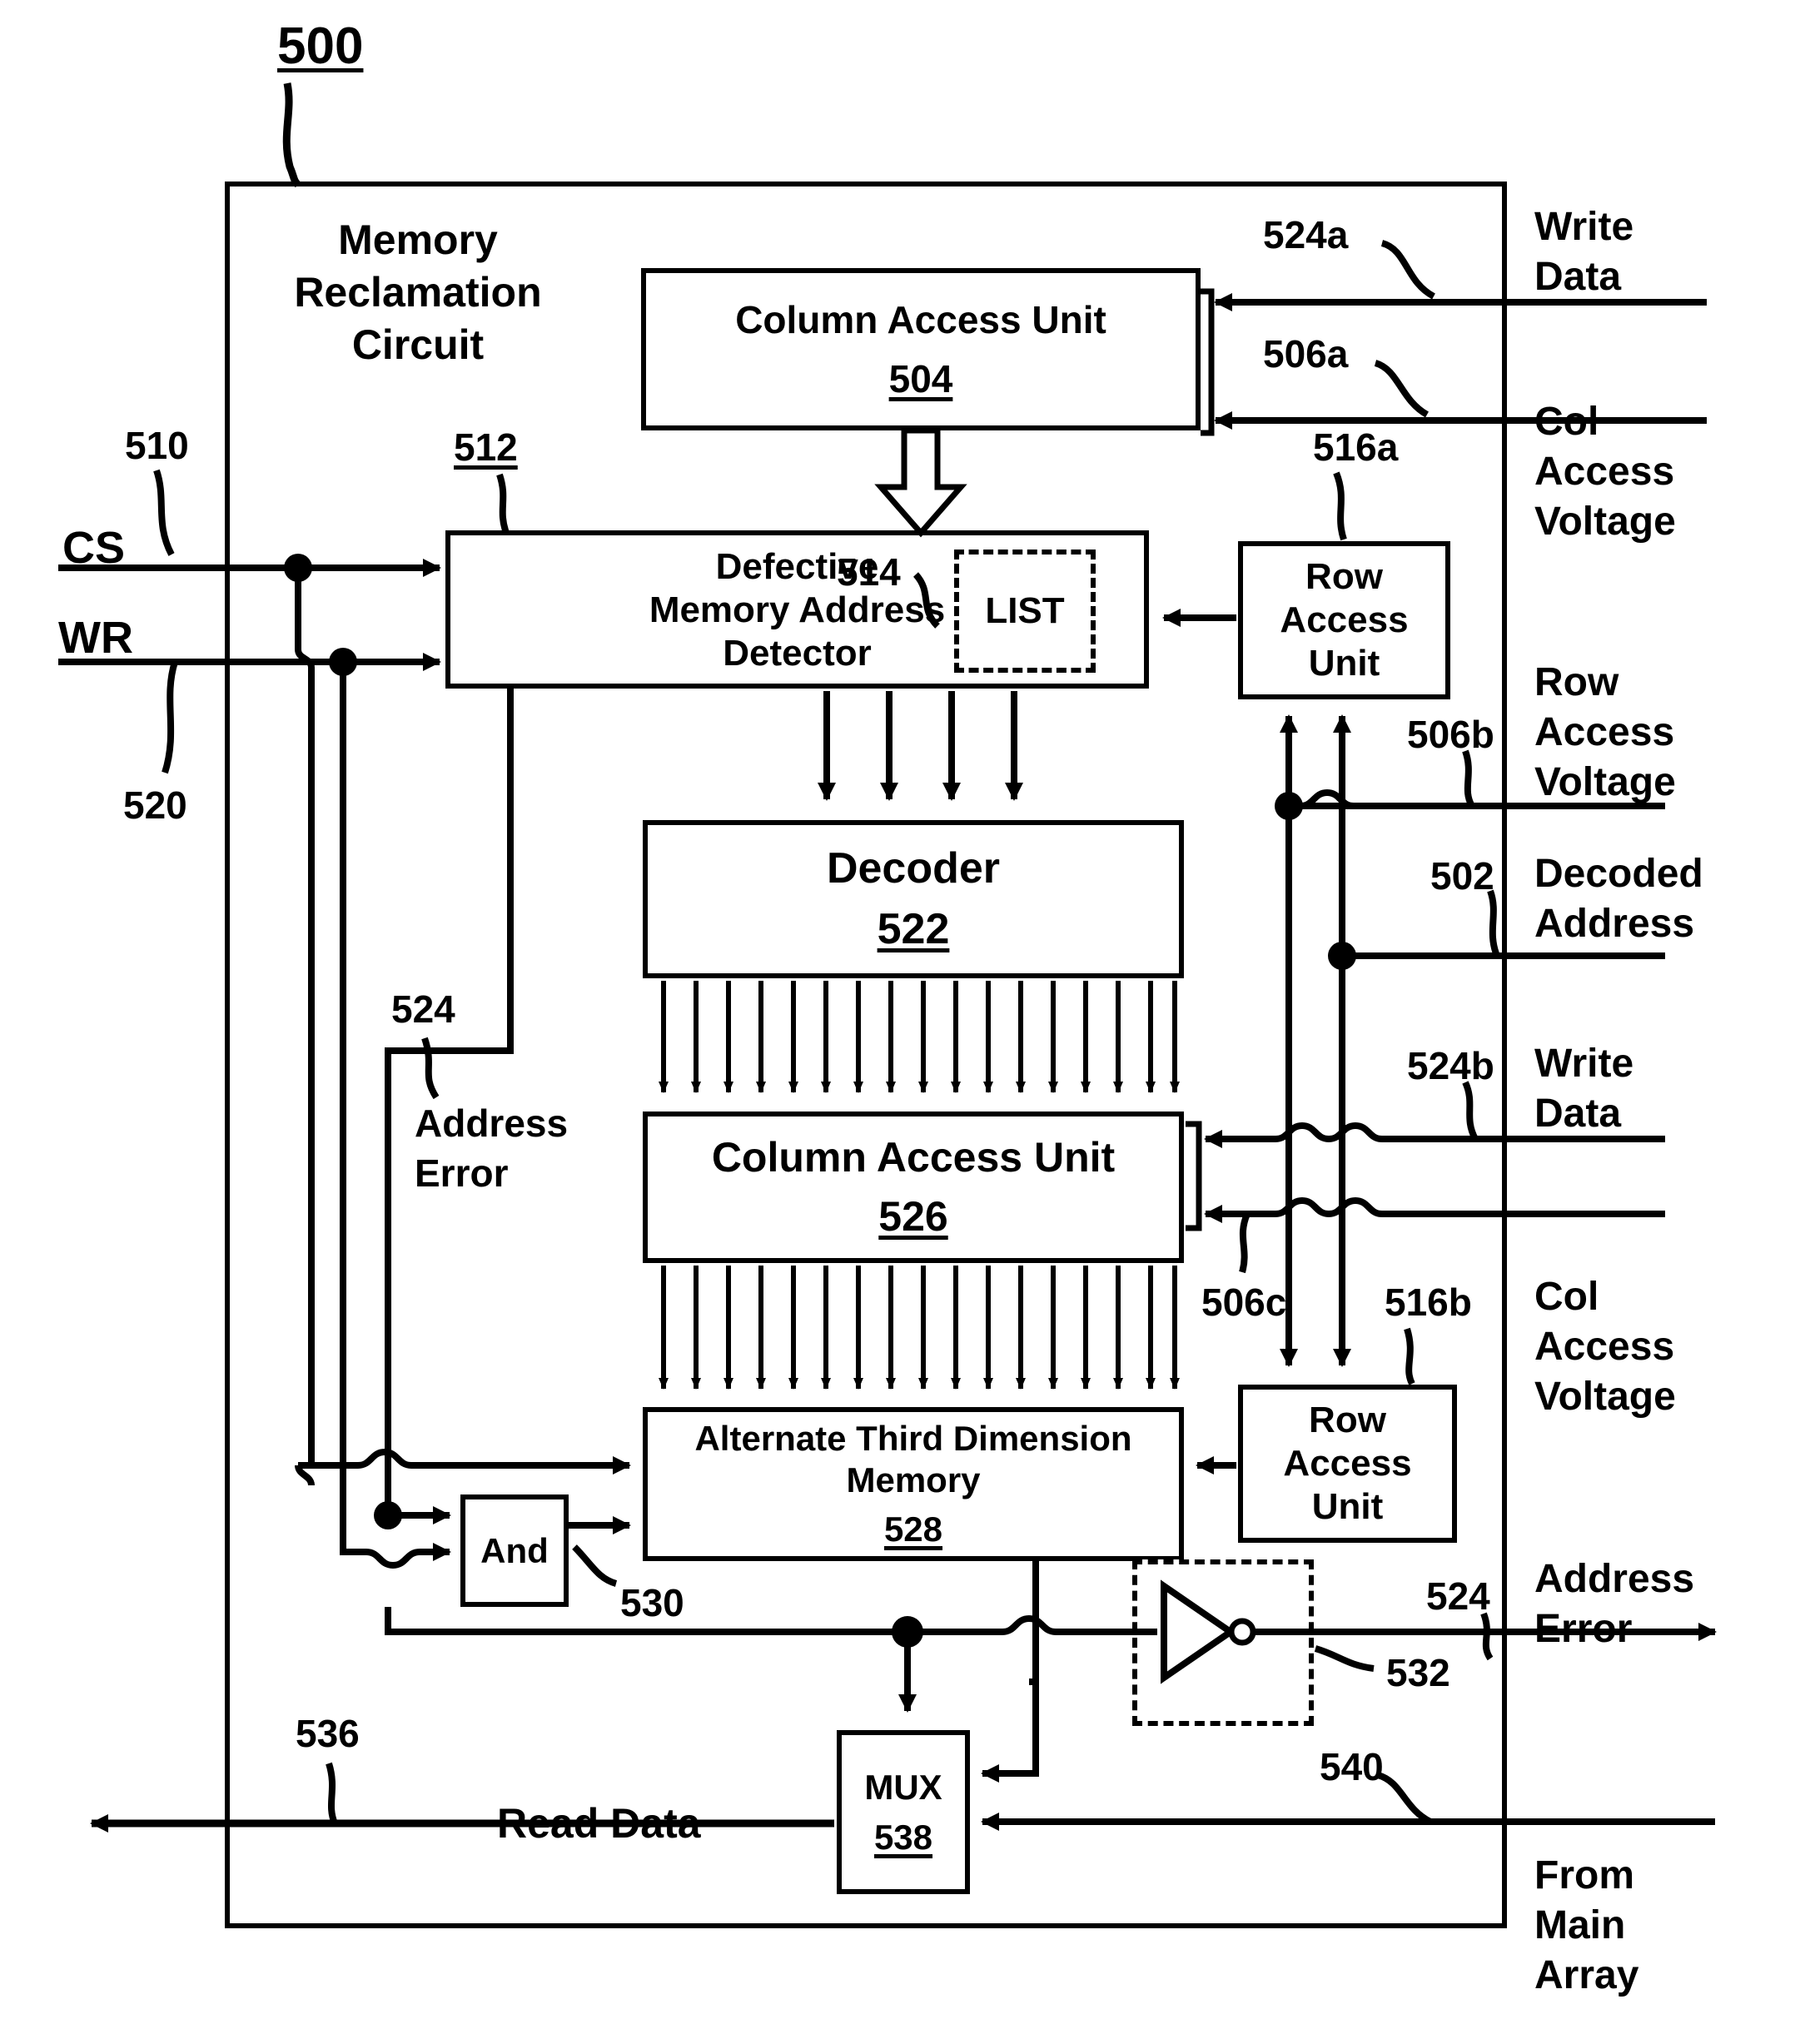 This screenshot has height=2044, width=1800. Describe the element at coordinates (1583, 1629) in the screenshot. I see `address-error-output-line2: Error` at that location.